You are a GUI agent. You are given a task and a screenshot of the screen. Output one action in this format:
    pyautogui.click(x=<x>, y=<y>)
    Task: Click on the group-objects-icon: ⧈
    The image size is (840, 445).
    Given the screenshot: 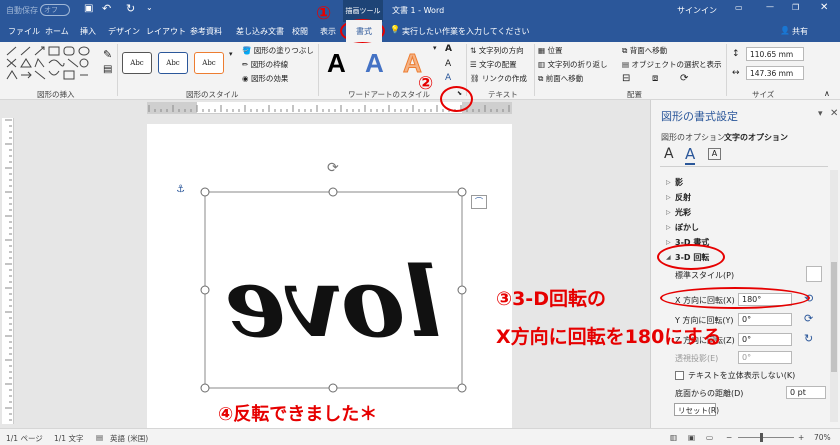 What is the action you would take?
    pyautogui.click(x=655, y=78)
    